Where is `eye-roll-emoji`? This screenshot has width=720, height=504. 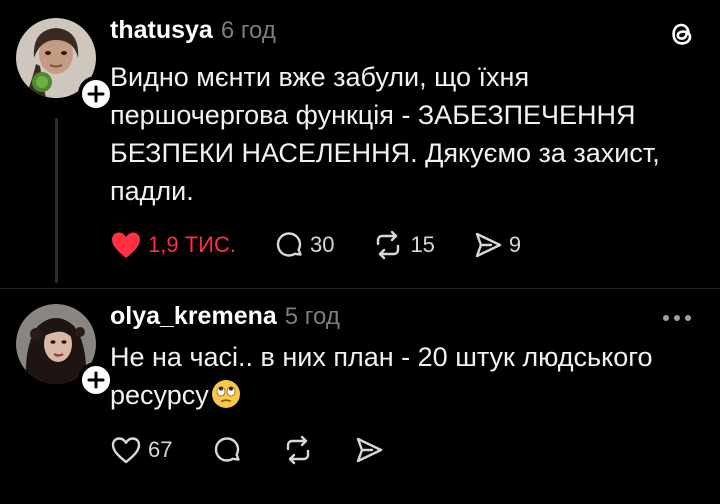 eye-roll-emoji is located at coordinates (225, 394).